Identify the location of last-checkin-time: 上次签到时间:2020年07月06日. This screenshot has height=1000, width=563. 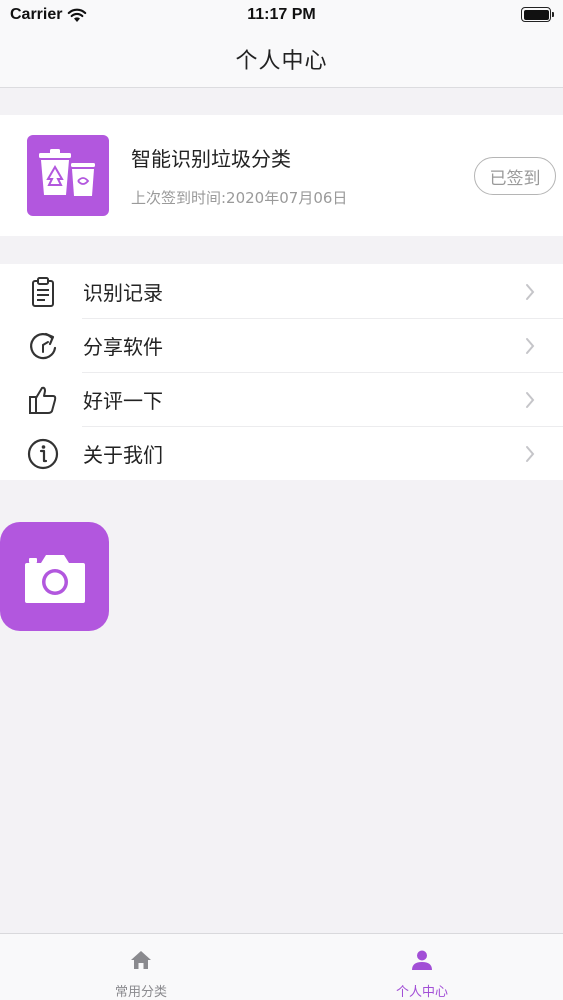
(239, 198).